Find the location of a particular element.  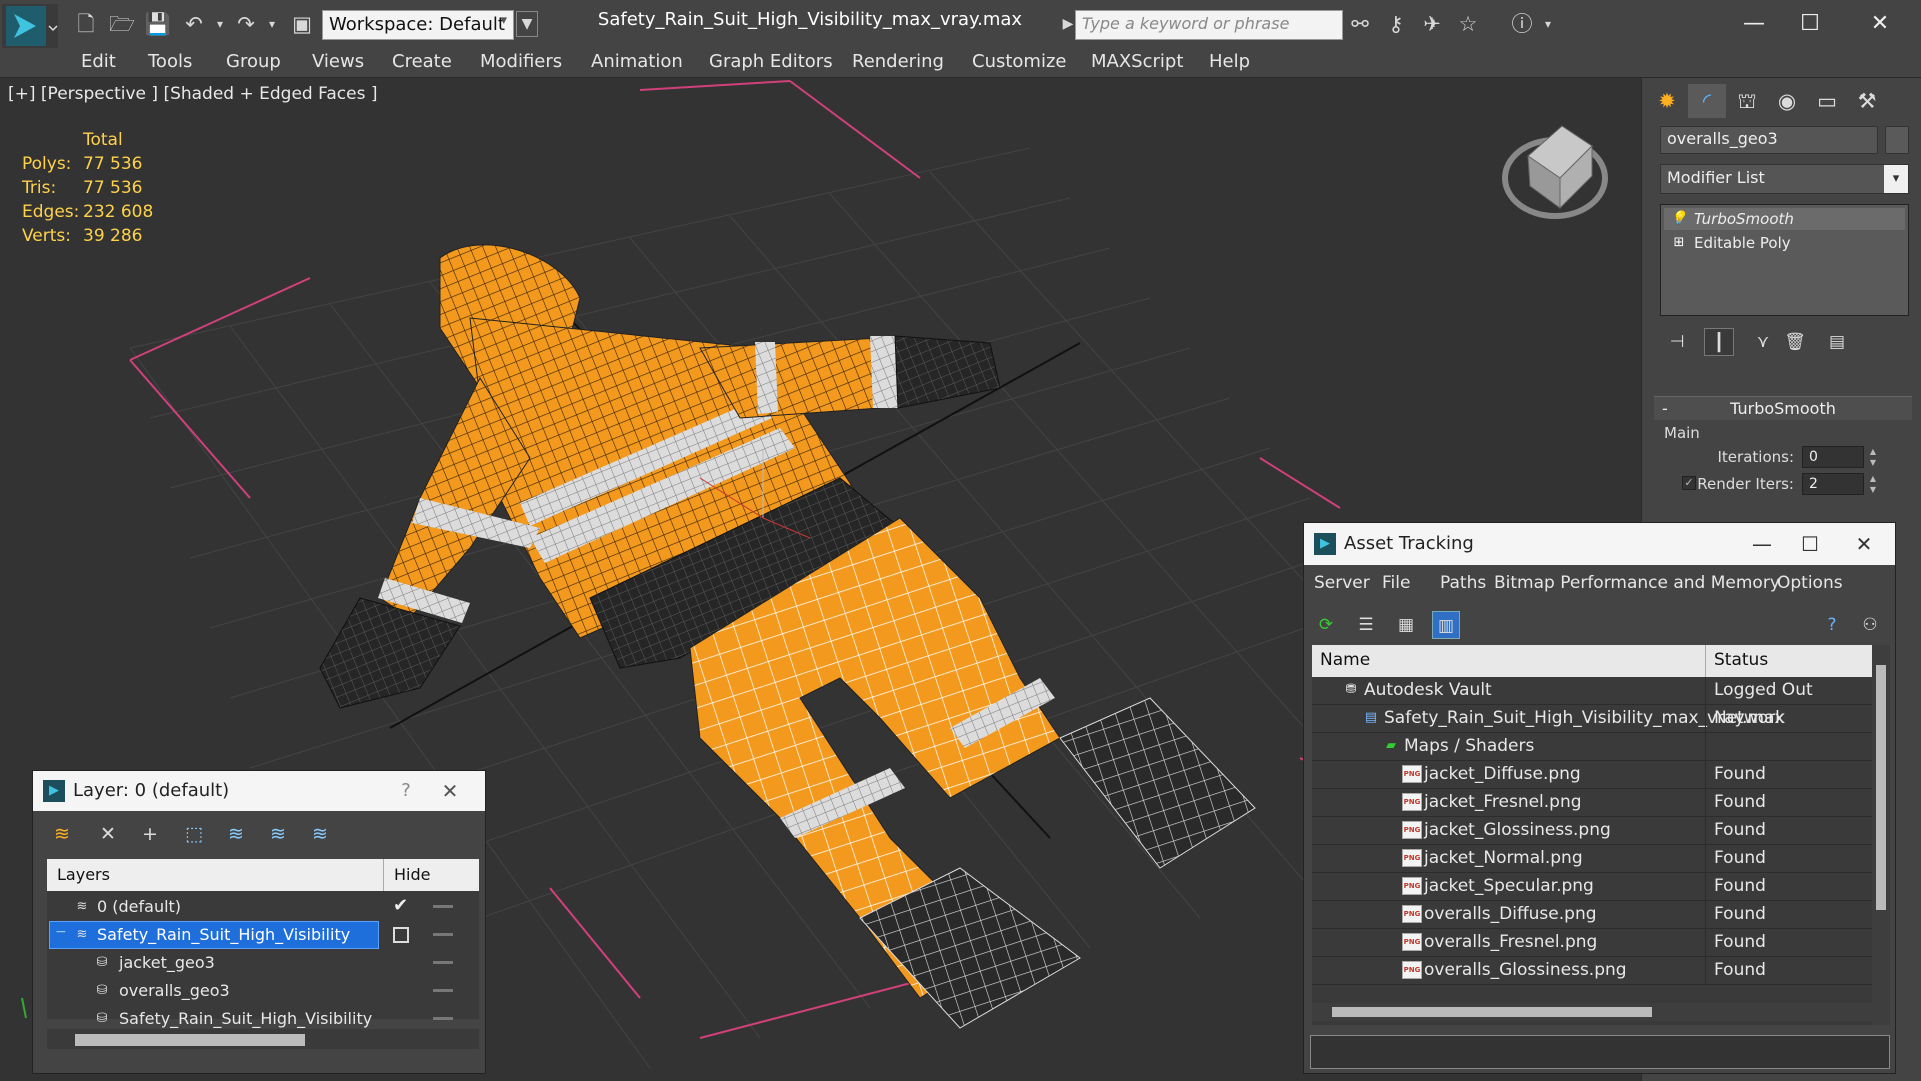

configure-modifier-sets-icon: ▤ is located at coordinates (1837, 342).